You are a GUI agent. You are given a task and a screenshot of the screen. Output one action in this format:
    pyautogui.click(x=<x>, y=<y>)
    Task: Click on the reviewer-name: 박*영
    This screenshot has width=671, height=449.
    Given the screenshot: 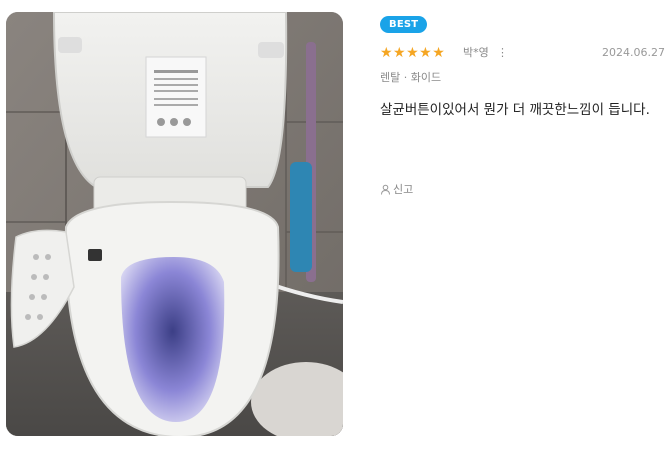 What is the action you would take?
    pyautogui.click(x=476, y=52)
    